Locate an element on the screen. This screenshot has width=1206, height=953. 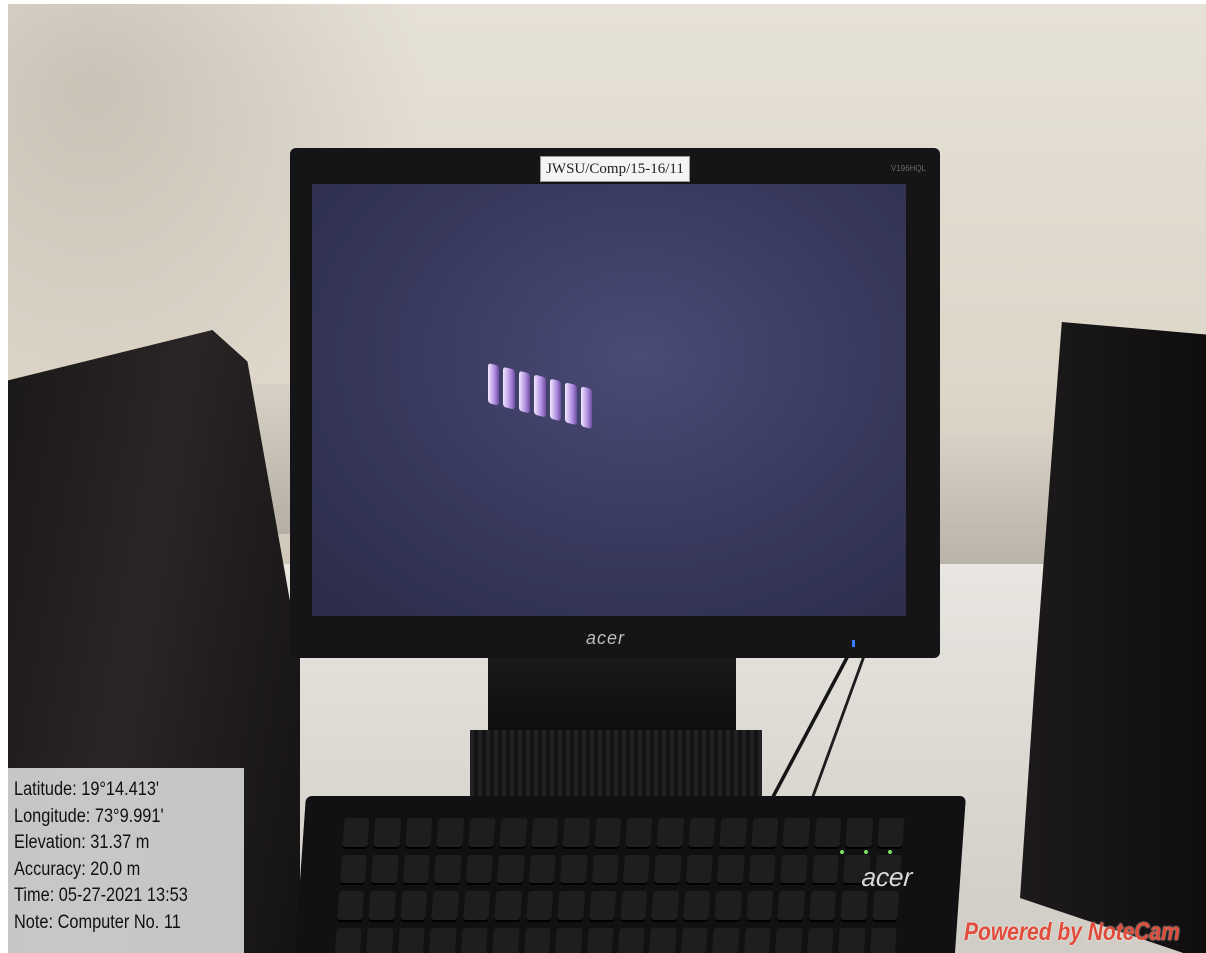
screensaver-3d-logo is located at coordinates (540, 399).